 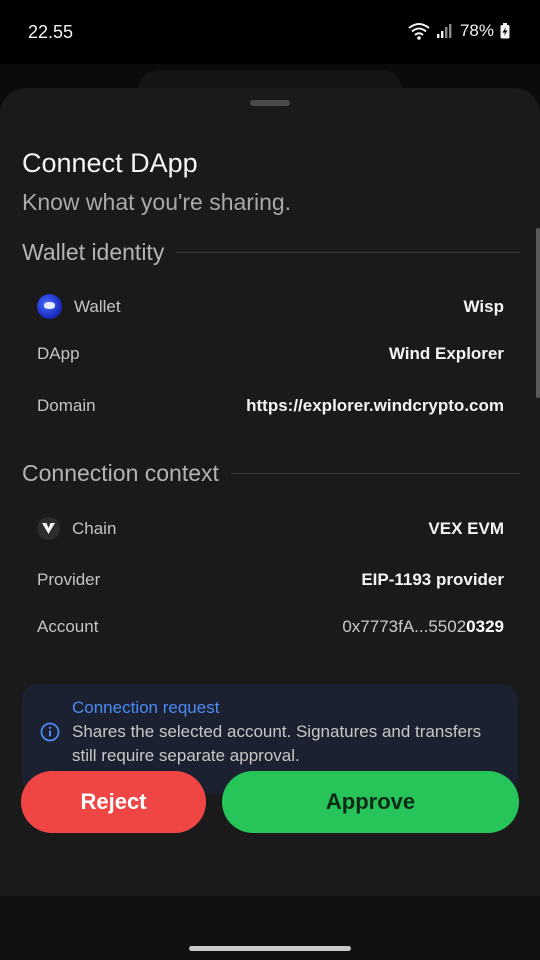 What do you see at coordinates (446, 353) in the screenshot?
I see `dapp-value: Wind Explorer` at bounding box center [446, 353].